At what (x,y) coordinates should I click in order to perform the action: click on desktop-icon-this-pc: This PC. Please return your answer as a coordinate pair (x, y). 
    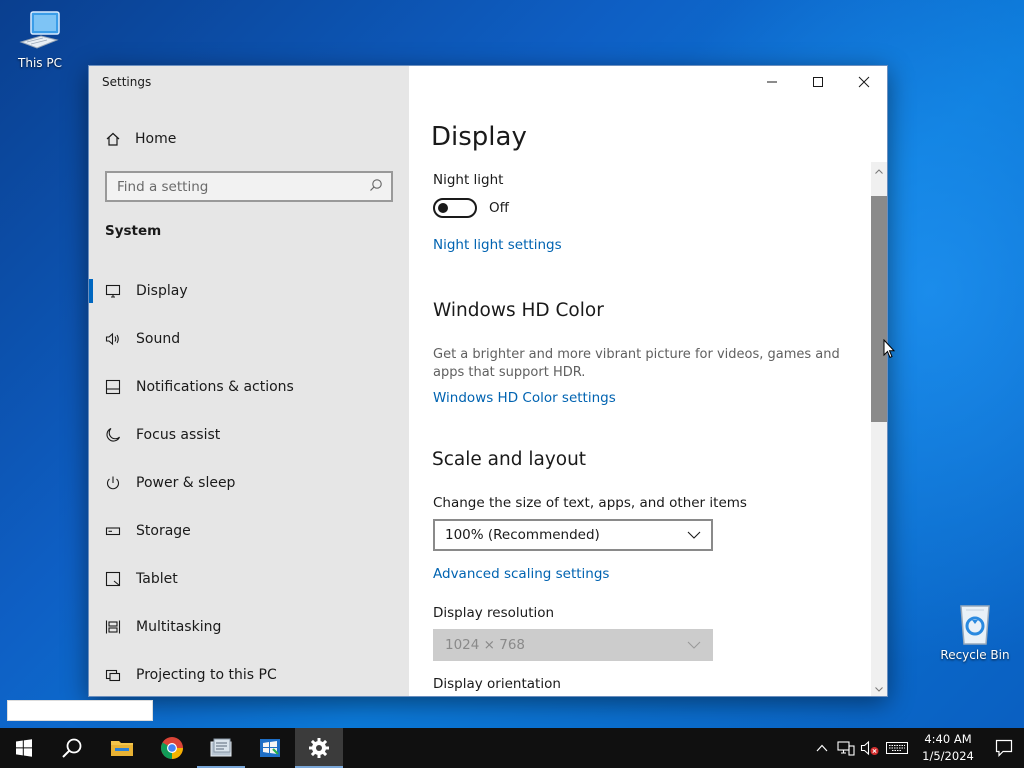
    Looking at the image, I should click on (40, 39).